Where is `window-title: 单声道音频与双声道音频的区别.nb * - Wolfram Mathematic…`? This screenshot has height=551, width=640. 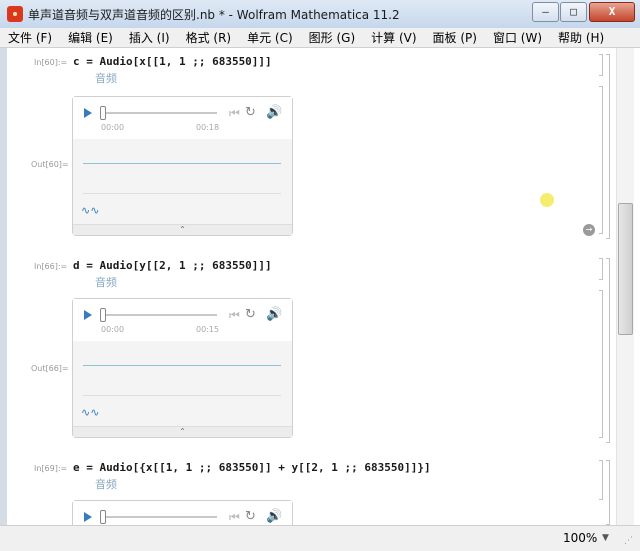
window-title: 单声道音频与双声道音频的区别.nb * - Wolfram Mathematic… is located at coordinates (214, 15).